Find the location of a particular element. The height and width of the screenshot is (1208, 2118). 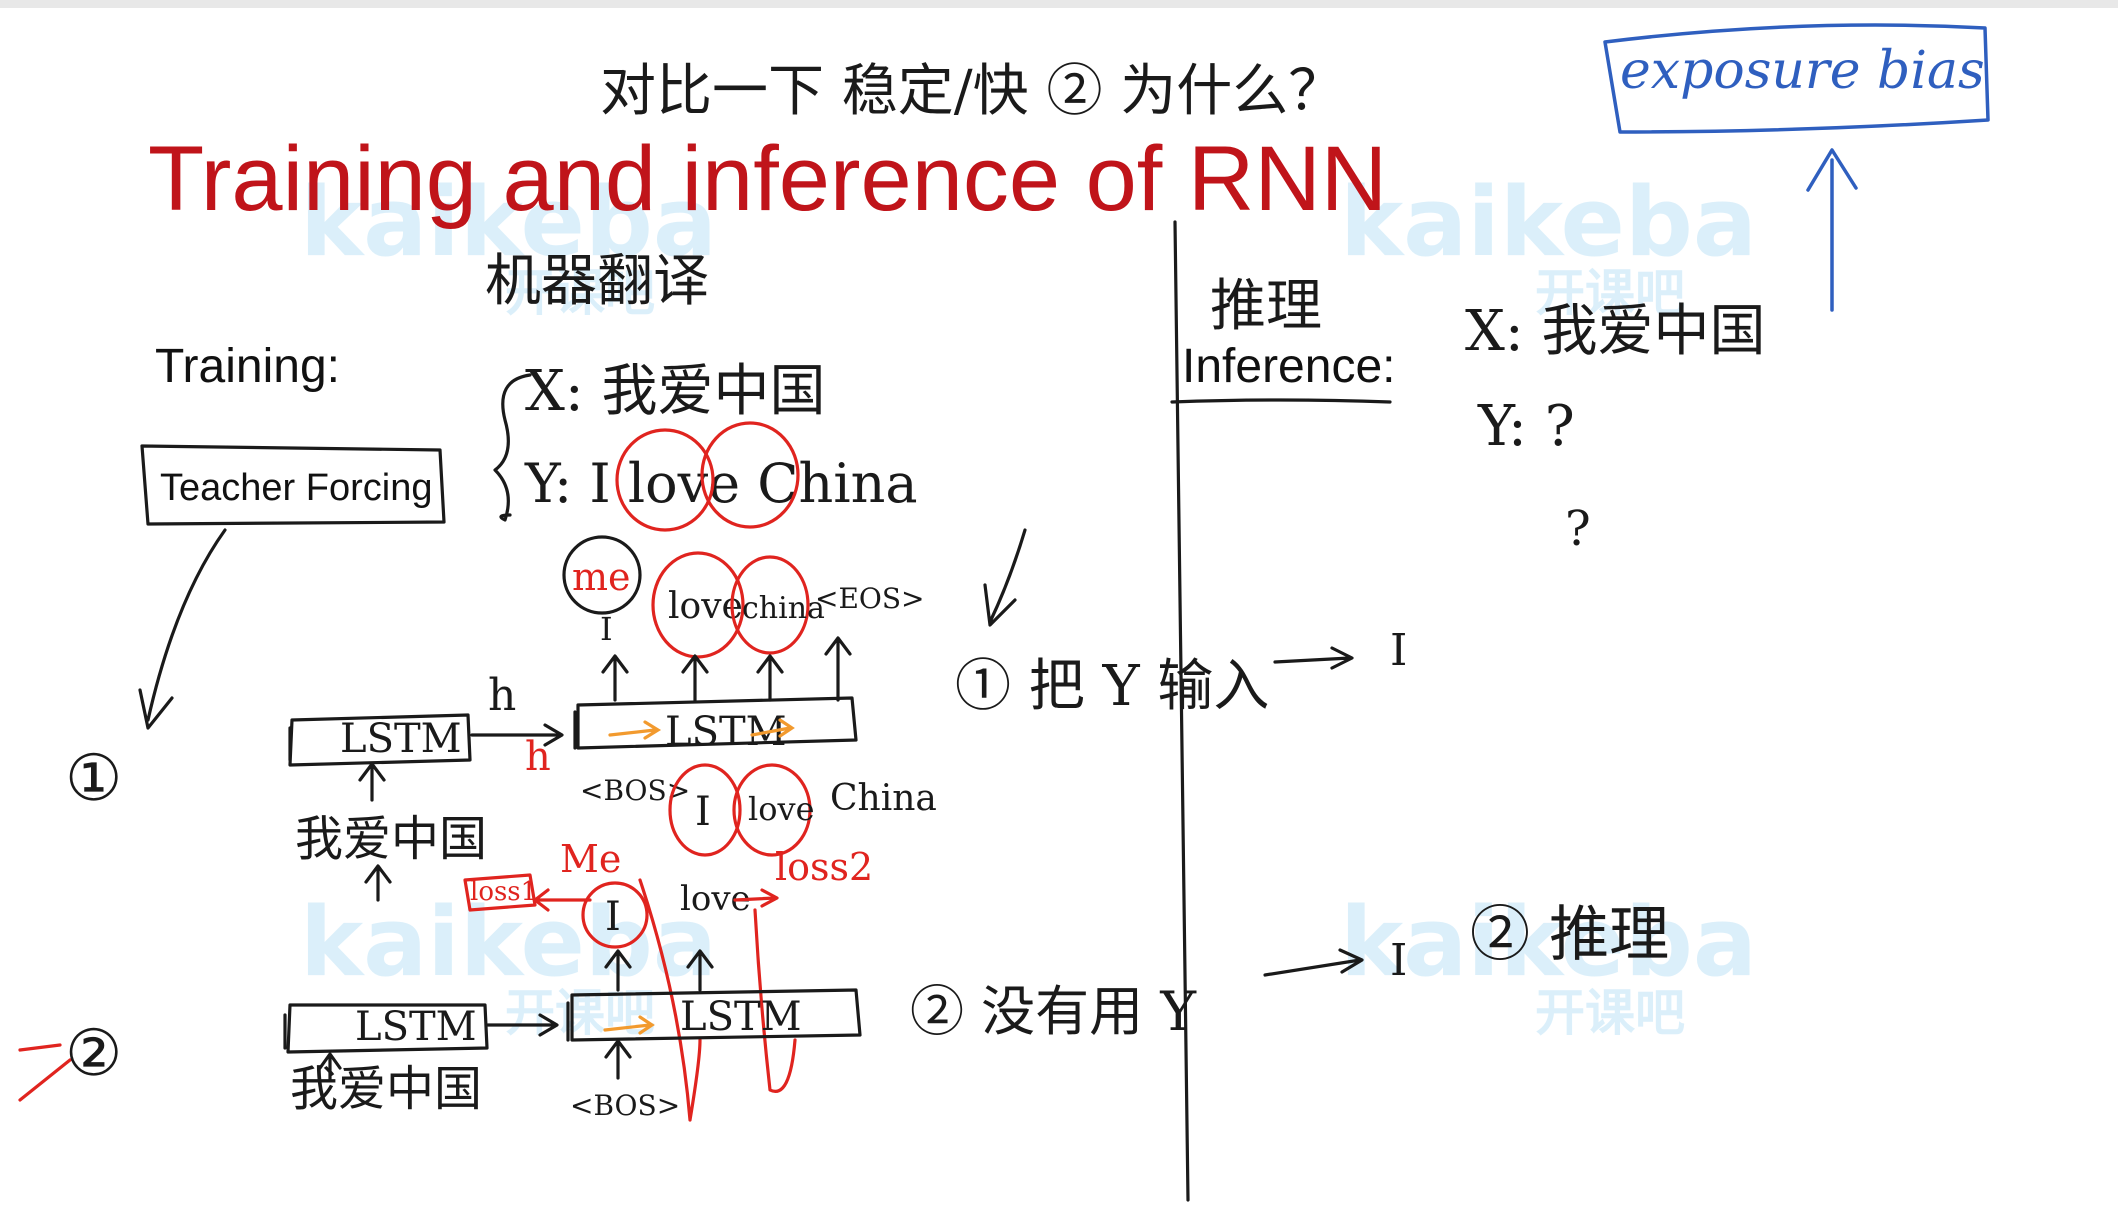

top-note: 对比一下 稳定/快 ② 为什么？ is located at coordinates (972, 91).